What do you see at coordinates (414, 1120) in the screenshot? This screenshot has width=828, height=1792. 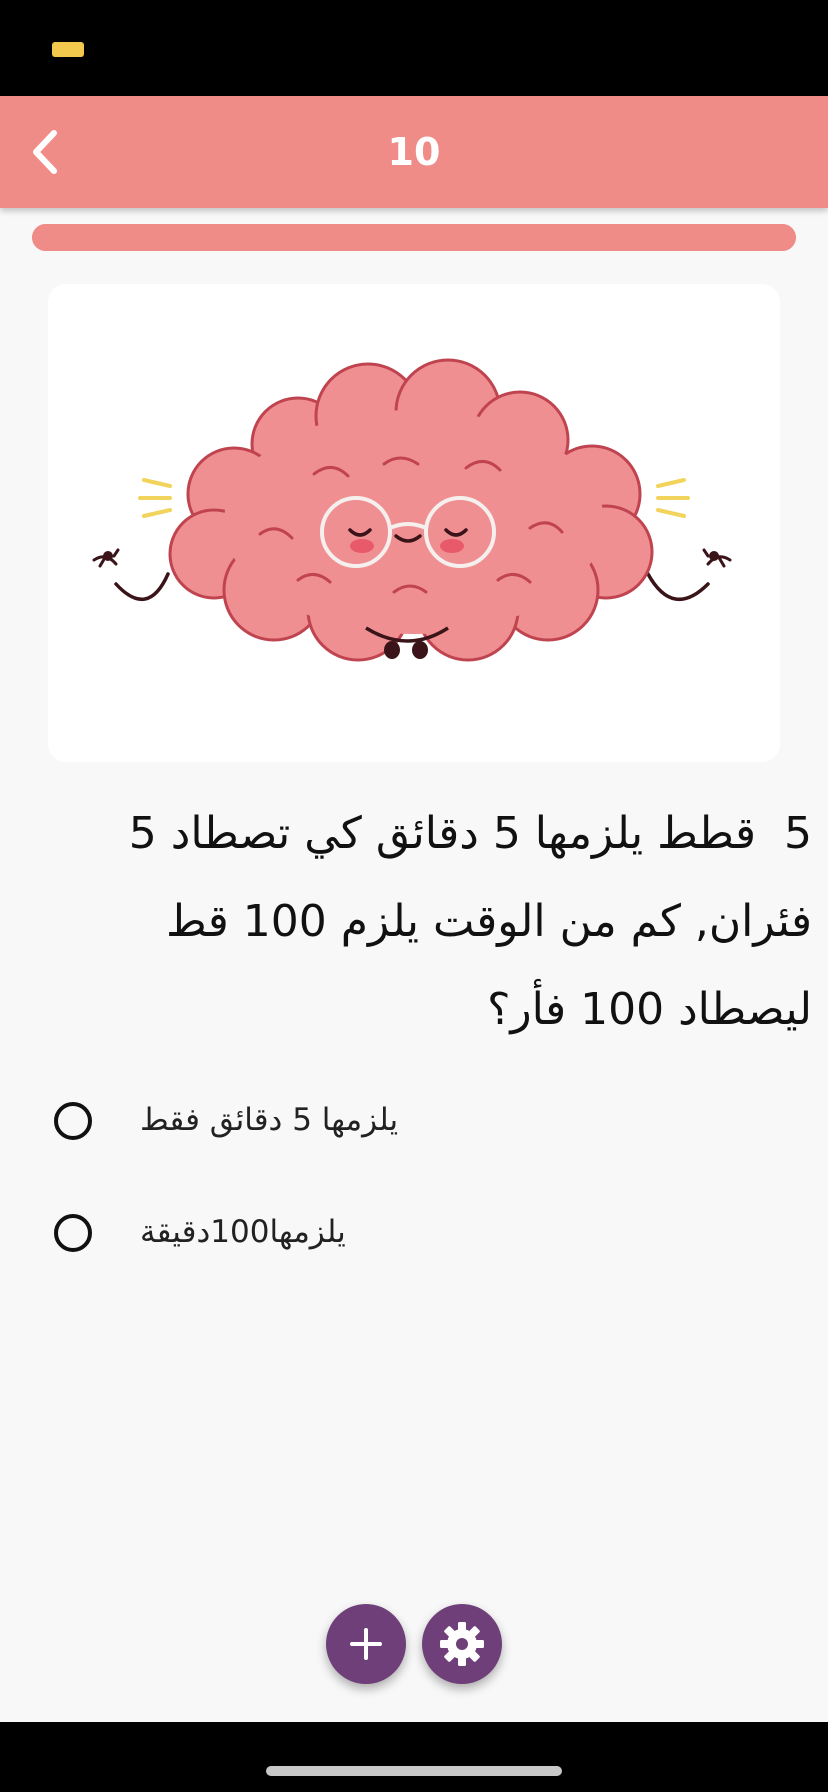 I see `answer-option-1: يلزمها 5 دقائق فقط` at bounding box center [414, 1120].